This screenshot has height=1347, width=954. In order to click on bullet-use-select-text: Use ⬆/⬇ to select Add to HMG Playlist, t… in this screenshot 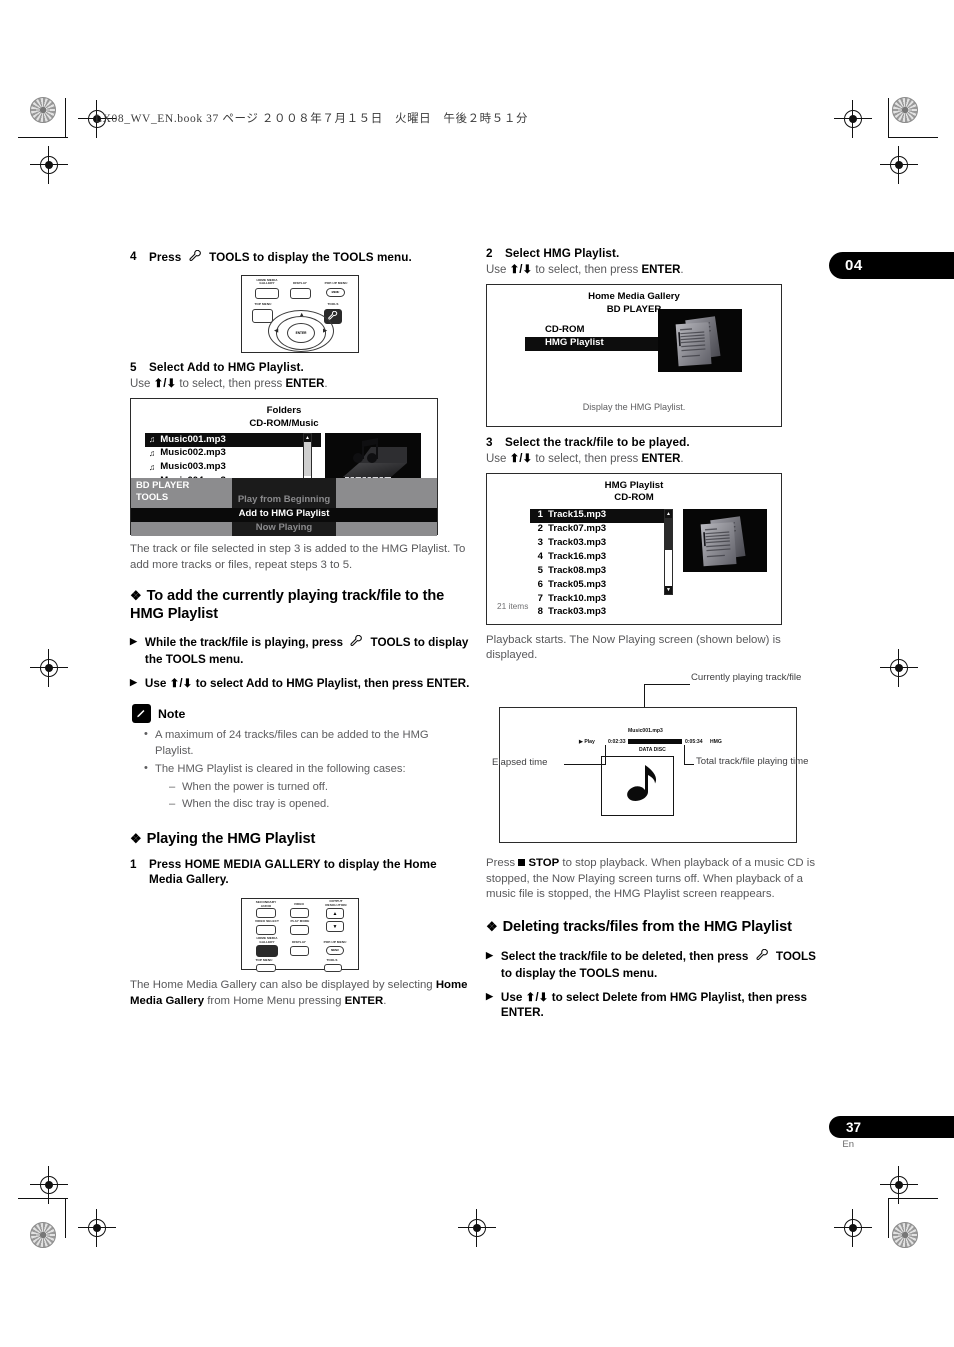, I will do `click(307, 683)`.